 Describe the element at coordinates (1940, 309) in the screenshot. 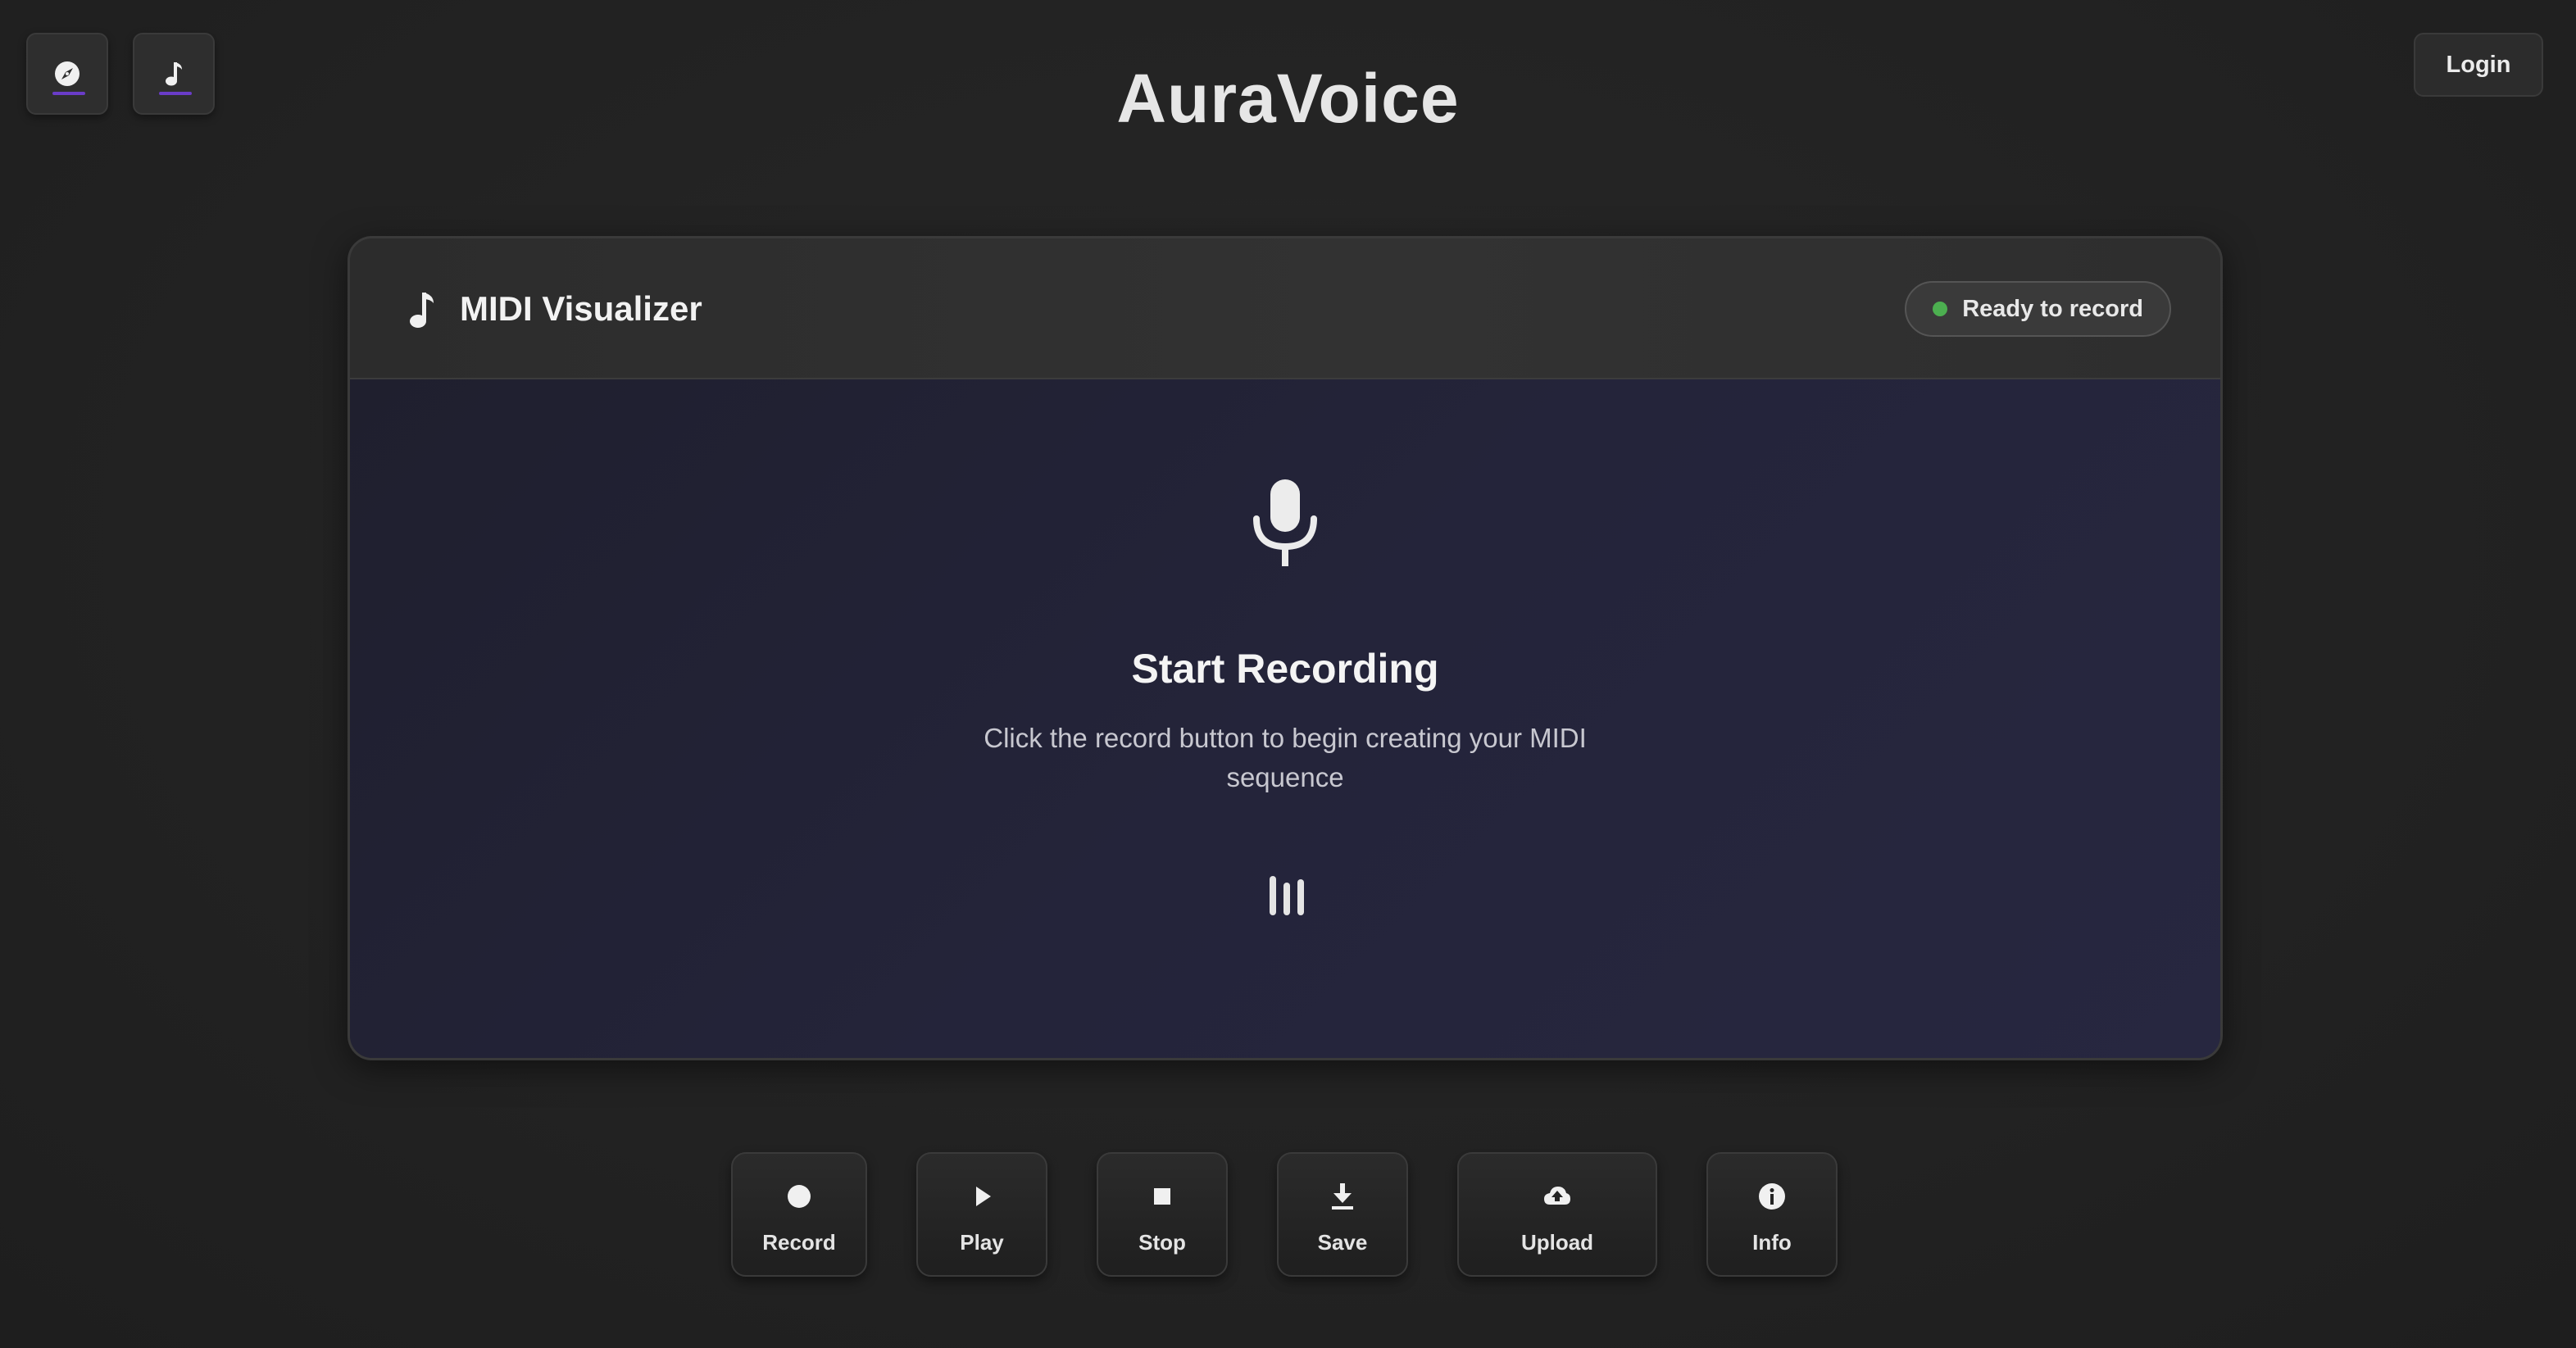

I see `status-dot-icon` at that location.